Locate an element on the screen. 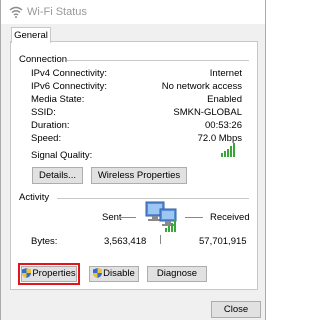 This screenshot has height=320, width=320. connection-heading: Connection is located at coordinates (43, 59).